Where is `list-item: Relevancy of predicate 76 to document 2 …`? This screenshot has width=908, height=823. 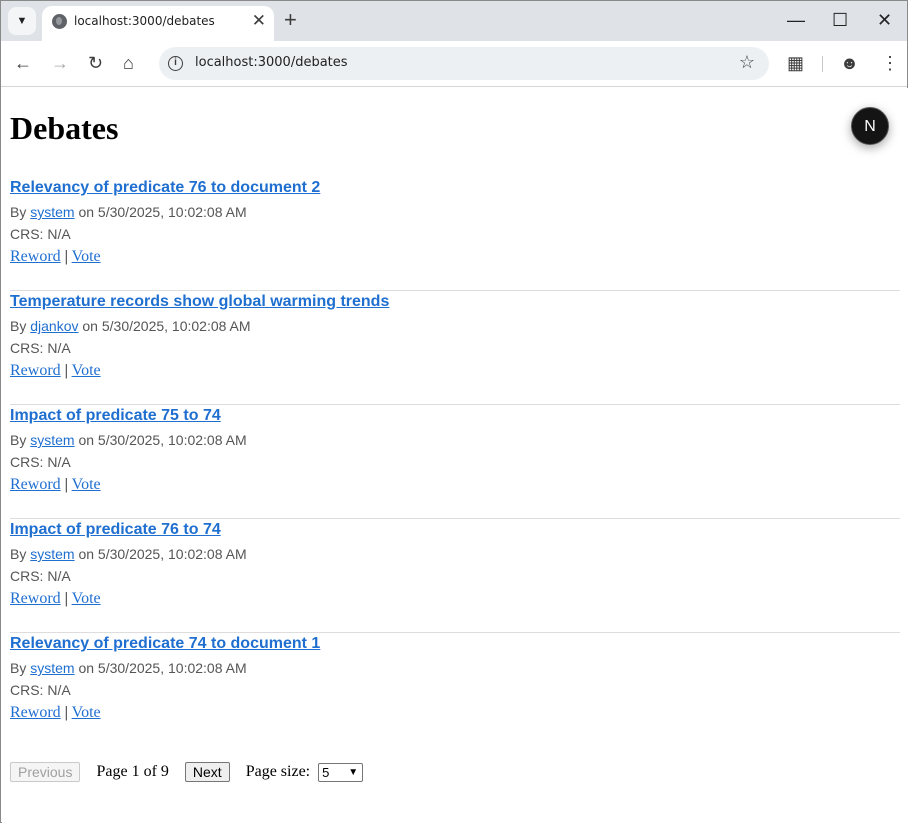 list-item: Relevancy of predicate 76 to document 2 … is located at coordinates (455, 234).